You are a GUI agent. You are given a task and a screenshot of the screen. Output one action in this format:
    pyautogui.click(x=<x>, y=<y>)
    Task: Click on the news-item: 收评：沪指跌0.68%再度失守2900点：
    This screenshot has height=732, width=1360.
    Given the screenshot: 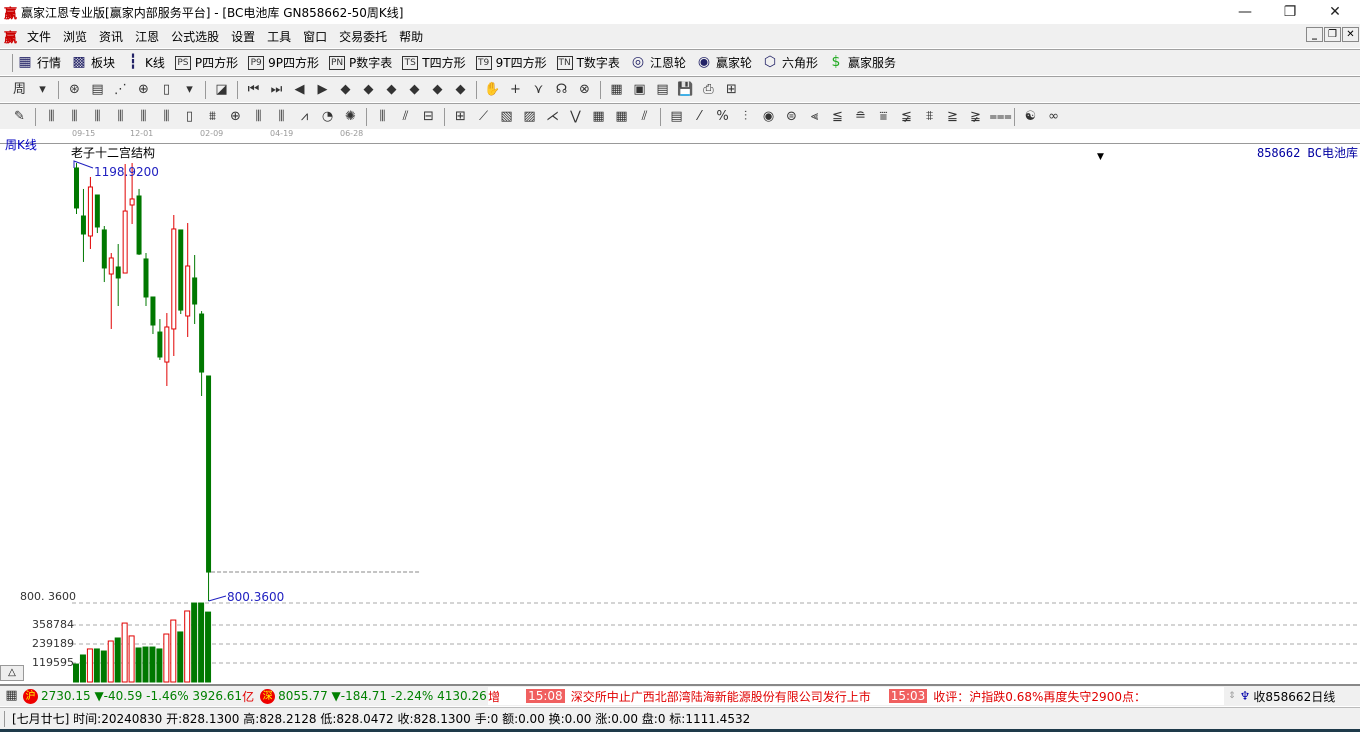 What is the action you would take?
    pyautogui.click(x=1039, y=696)
    